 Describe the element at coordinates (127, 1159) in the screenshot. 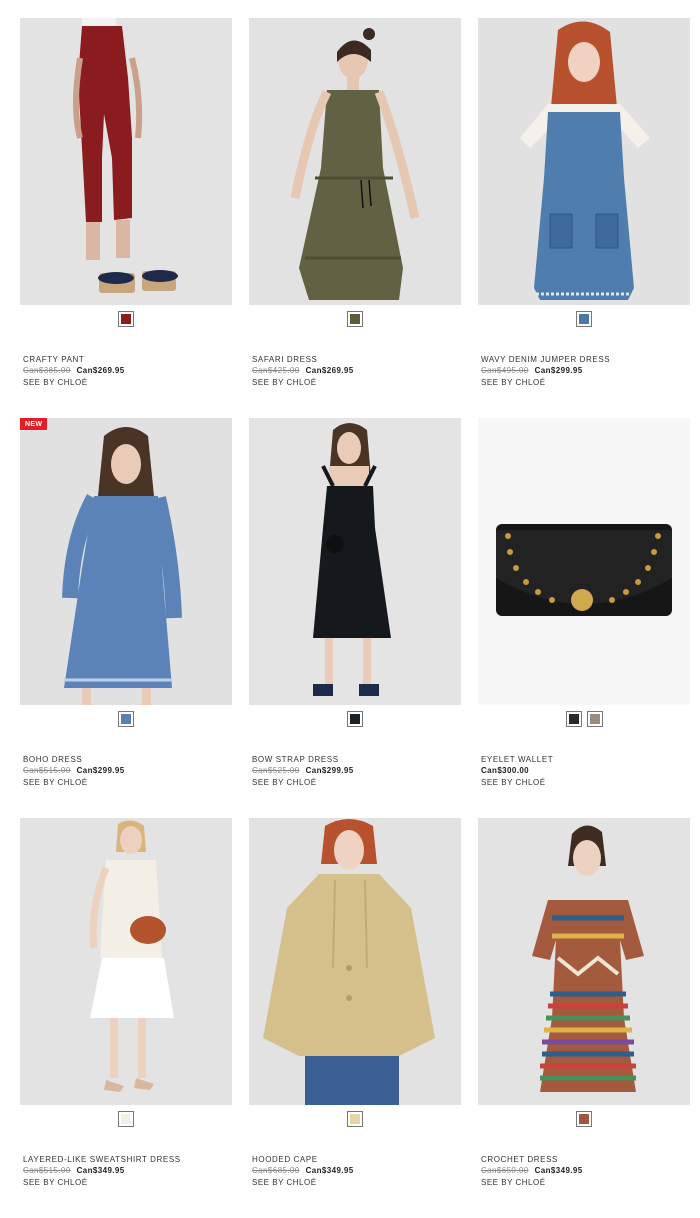

I see `product-name: LAYERED-LIKE SWEATSHIRT DRESS` at that location.